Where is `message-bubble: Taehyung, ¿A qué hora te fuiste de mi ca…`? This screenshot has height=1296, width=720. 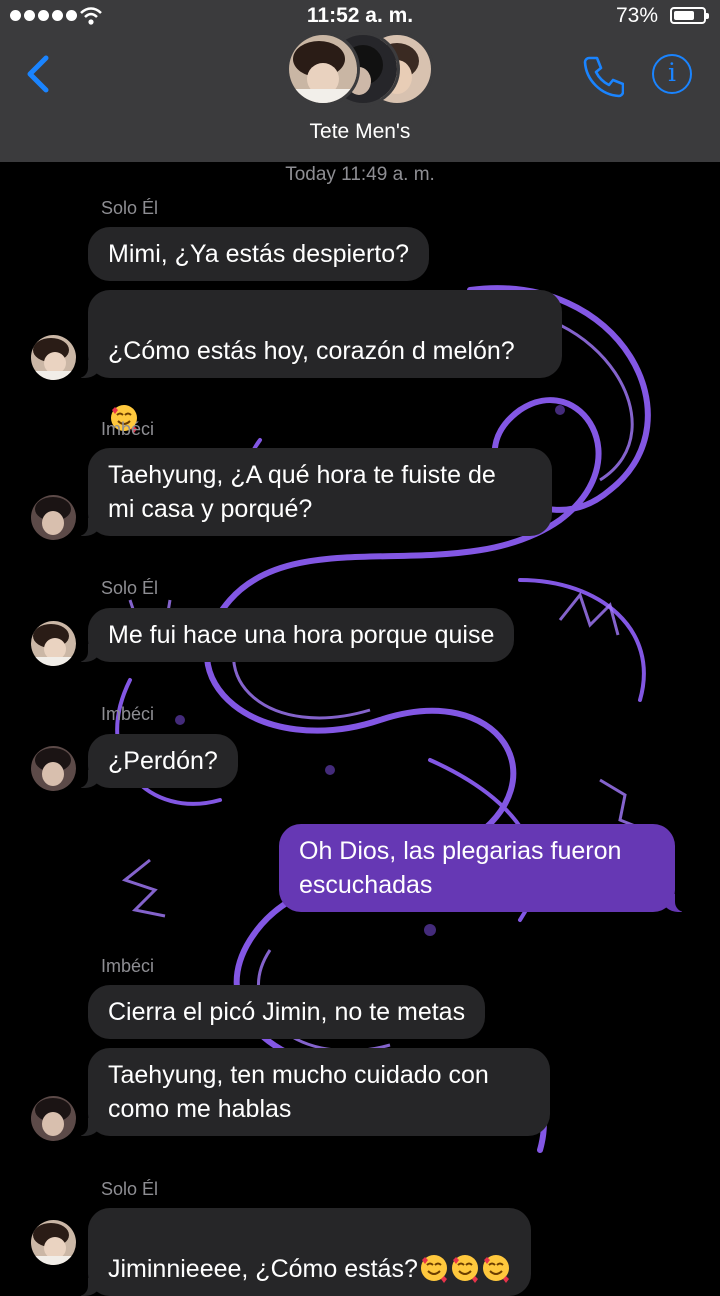
message-bubble: Taehyung, ¿A qué hora te fuiste de mi ca… is located at coordinates (315, 492).